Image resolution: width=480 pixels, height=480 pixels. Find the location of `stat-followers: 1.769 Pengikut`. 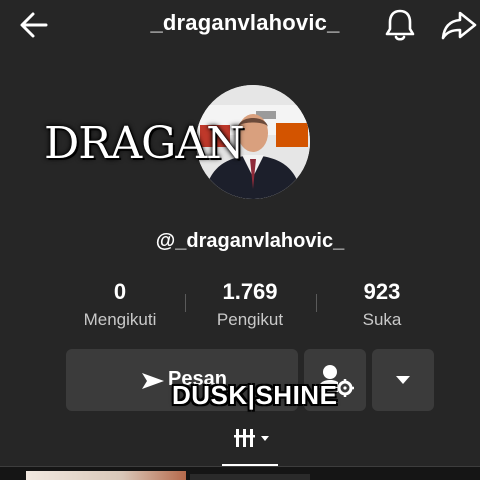

stat-followers: 1.769 Pengikut is located at coordinates (250, 304).